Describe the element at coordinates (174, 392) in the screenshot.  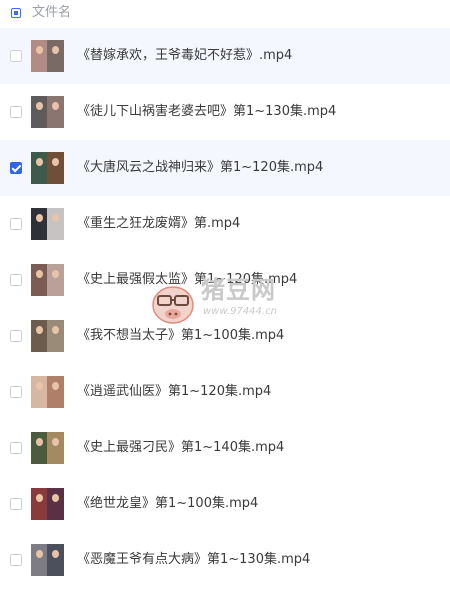
I see `file-name: 《逍遥武仙医》第1~120集.mp4` at that location.